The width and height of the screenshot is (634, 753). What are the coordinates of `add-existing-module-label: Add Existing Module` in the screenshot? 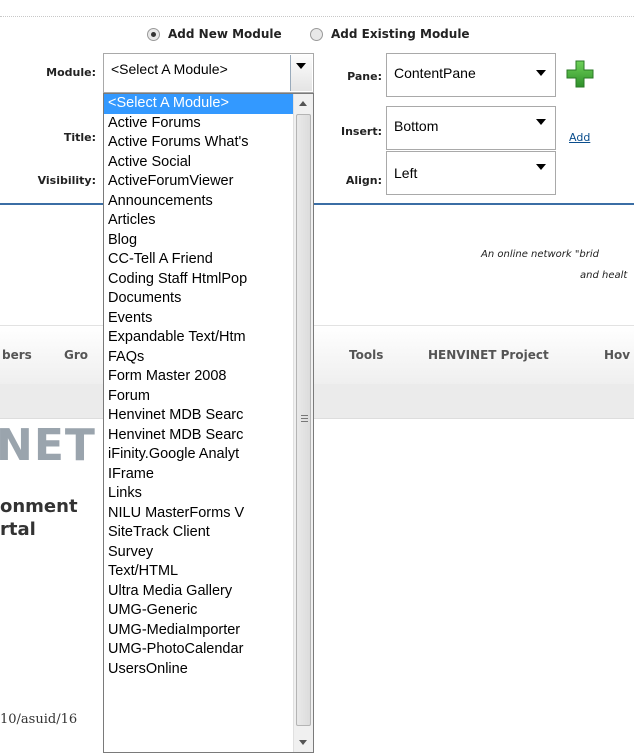 It's located at (400, 34).